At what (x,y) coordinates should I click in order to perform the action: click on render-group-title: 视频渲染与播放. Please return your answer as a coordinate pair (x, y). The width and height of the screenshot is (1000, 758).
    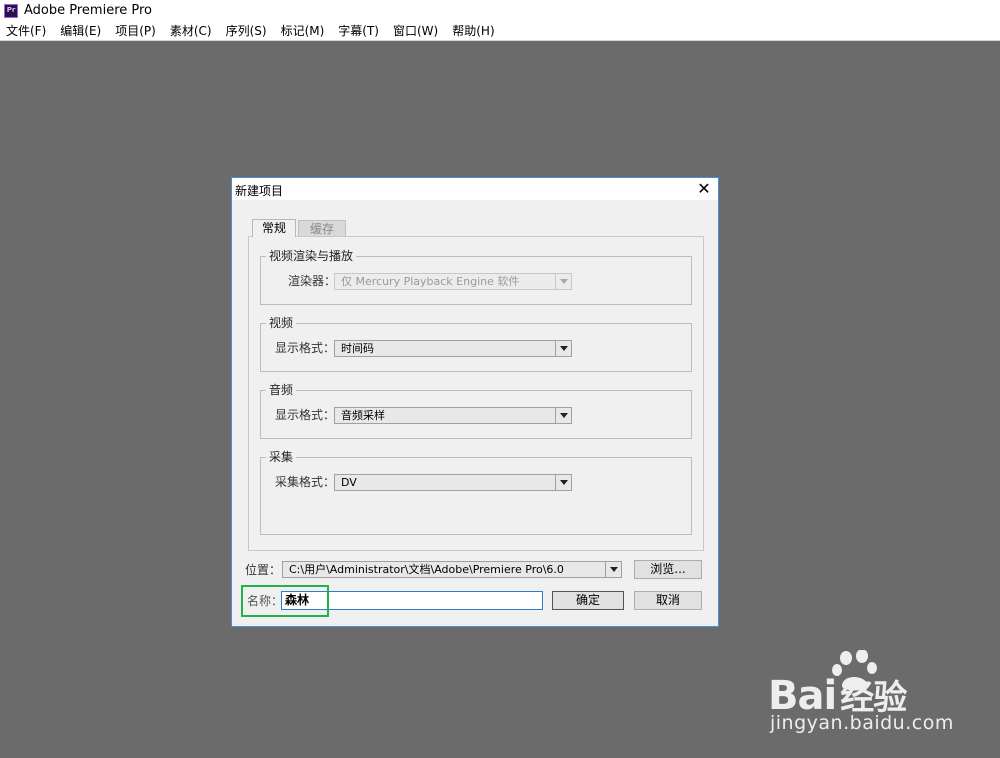
    Looking at the image, I should click on (311, 256).